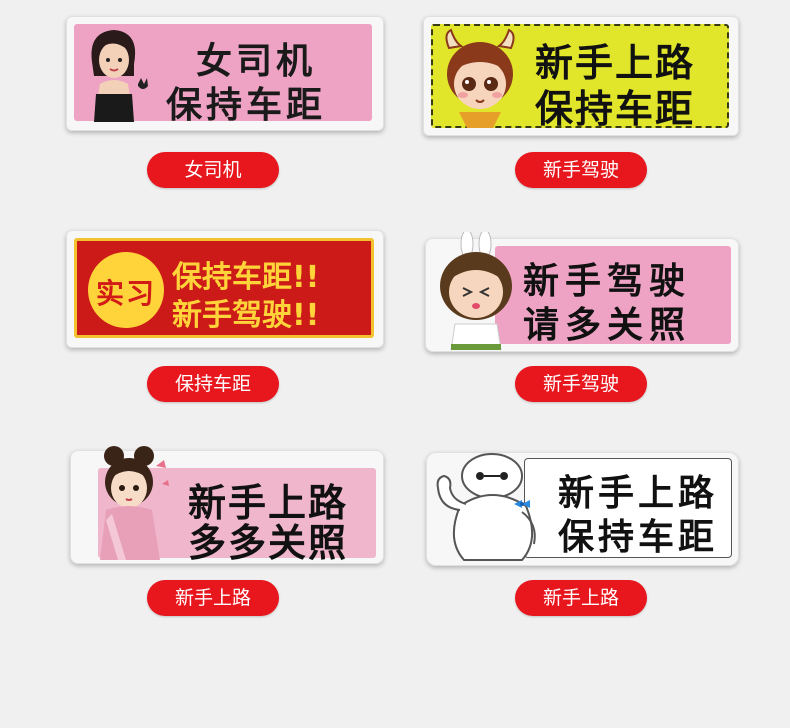  I want to click on sticker-2-line2: 保持车距, so click(615, 109).